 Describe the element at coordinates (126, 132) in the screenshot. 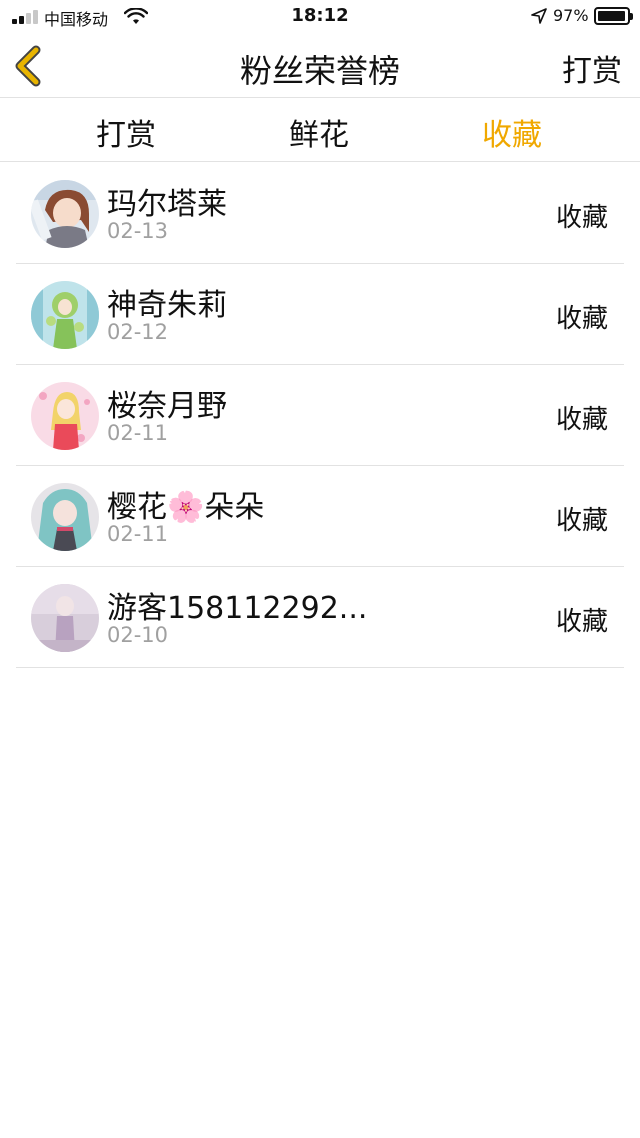

I see `tab-reward: 打赏` at that location.